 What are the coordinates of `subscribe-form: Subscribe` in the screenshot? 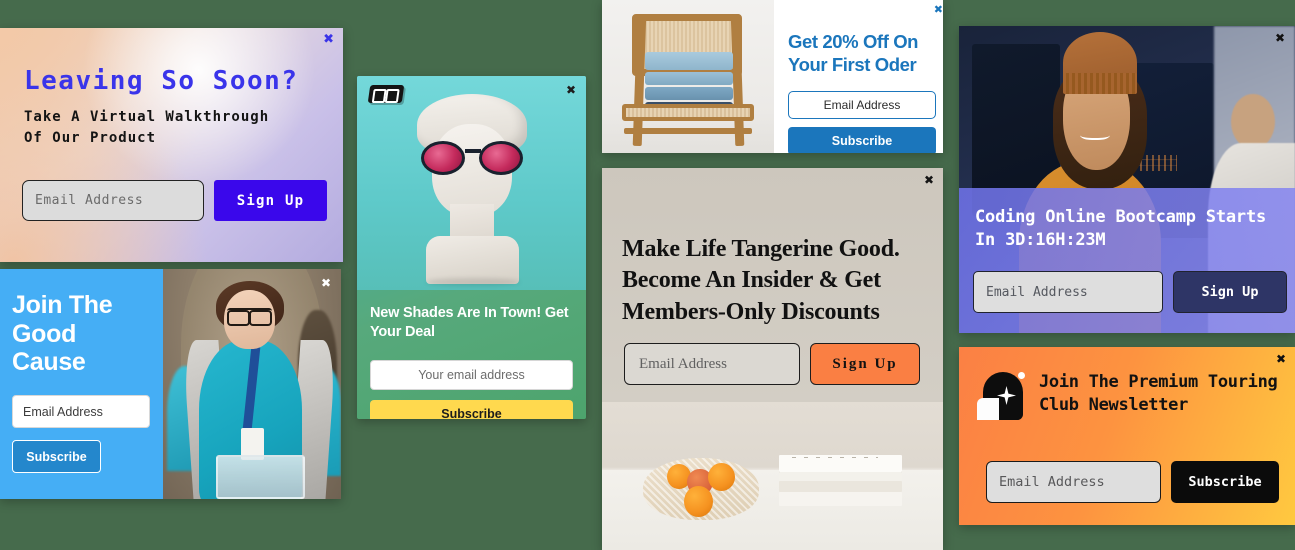 It's located at (1132, 482).